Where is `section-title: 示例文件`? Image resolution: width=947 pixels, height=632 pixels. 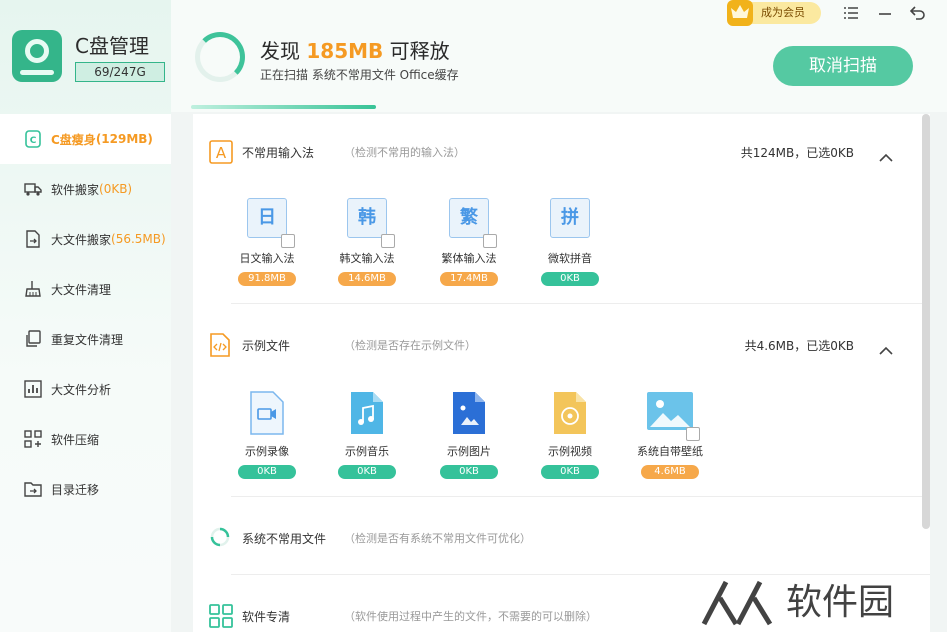
section-title: 示例文件 is located at coordinates (266, 346).